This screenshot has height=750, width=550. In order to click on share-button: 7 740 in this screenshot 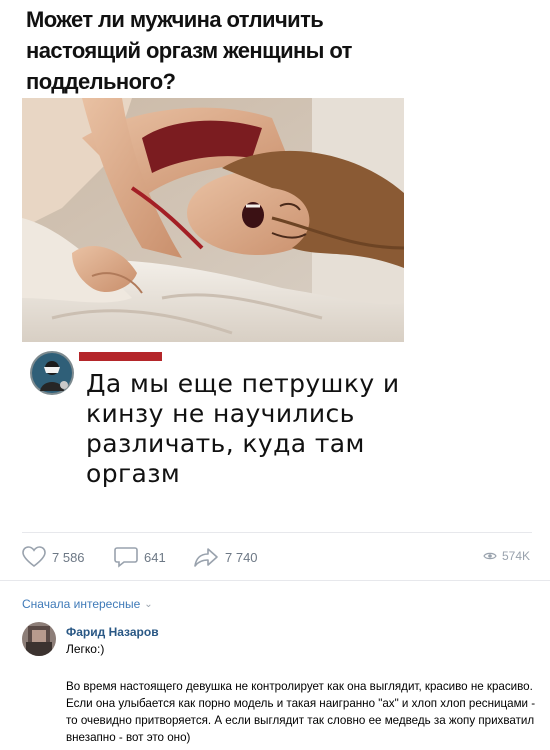, I will do `click(225, 557)`.